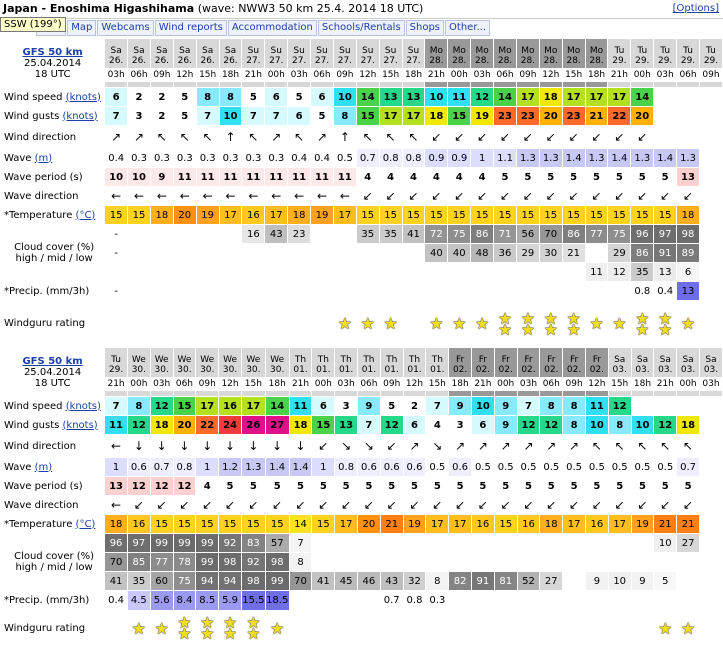 The width and height of the screenshot is (723, 646). Describe the element at coordinates (573, 116) in the screenshot. I see `wind-gusts-cell: 23` at that location.